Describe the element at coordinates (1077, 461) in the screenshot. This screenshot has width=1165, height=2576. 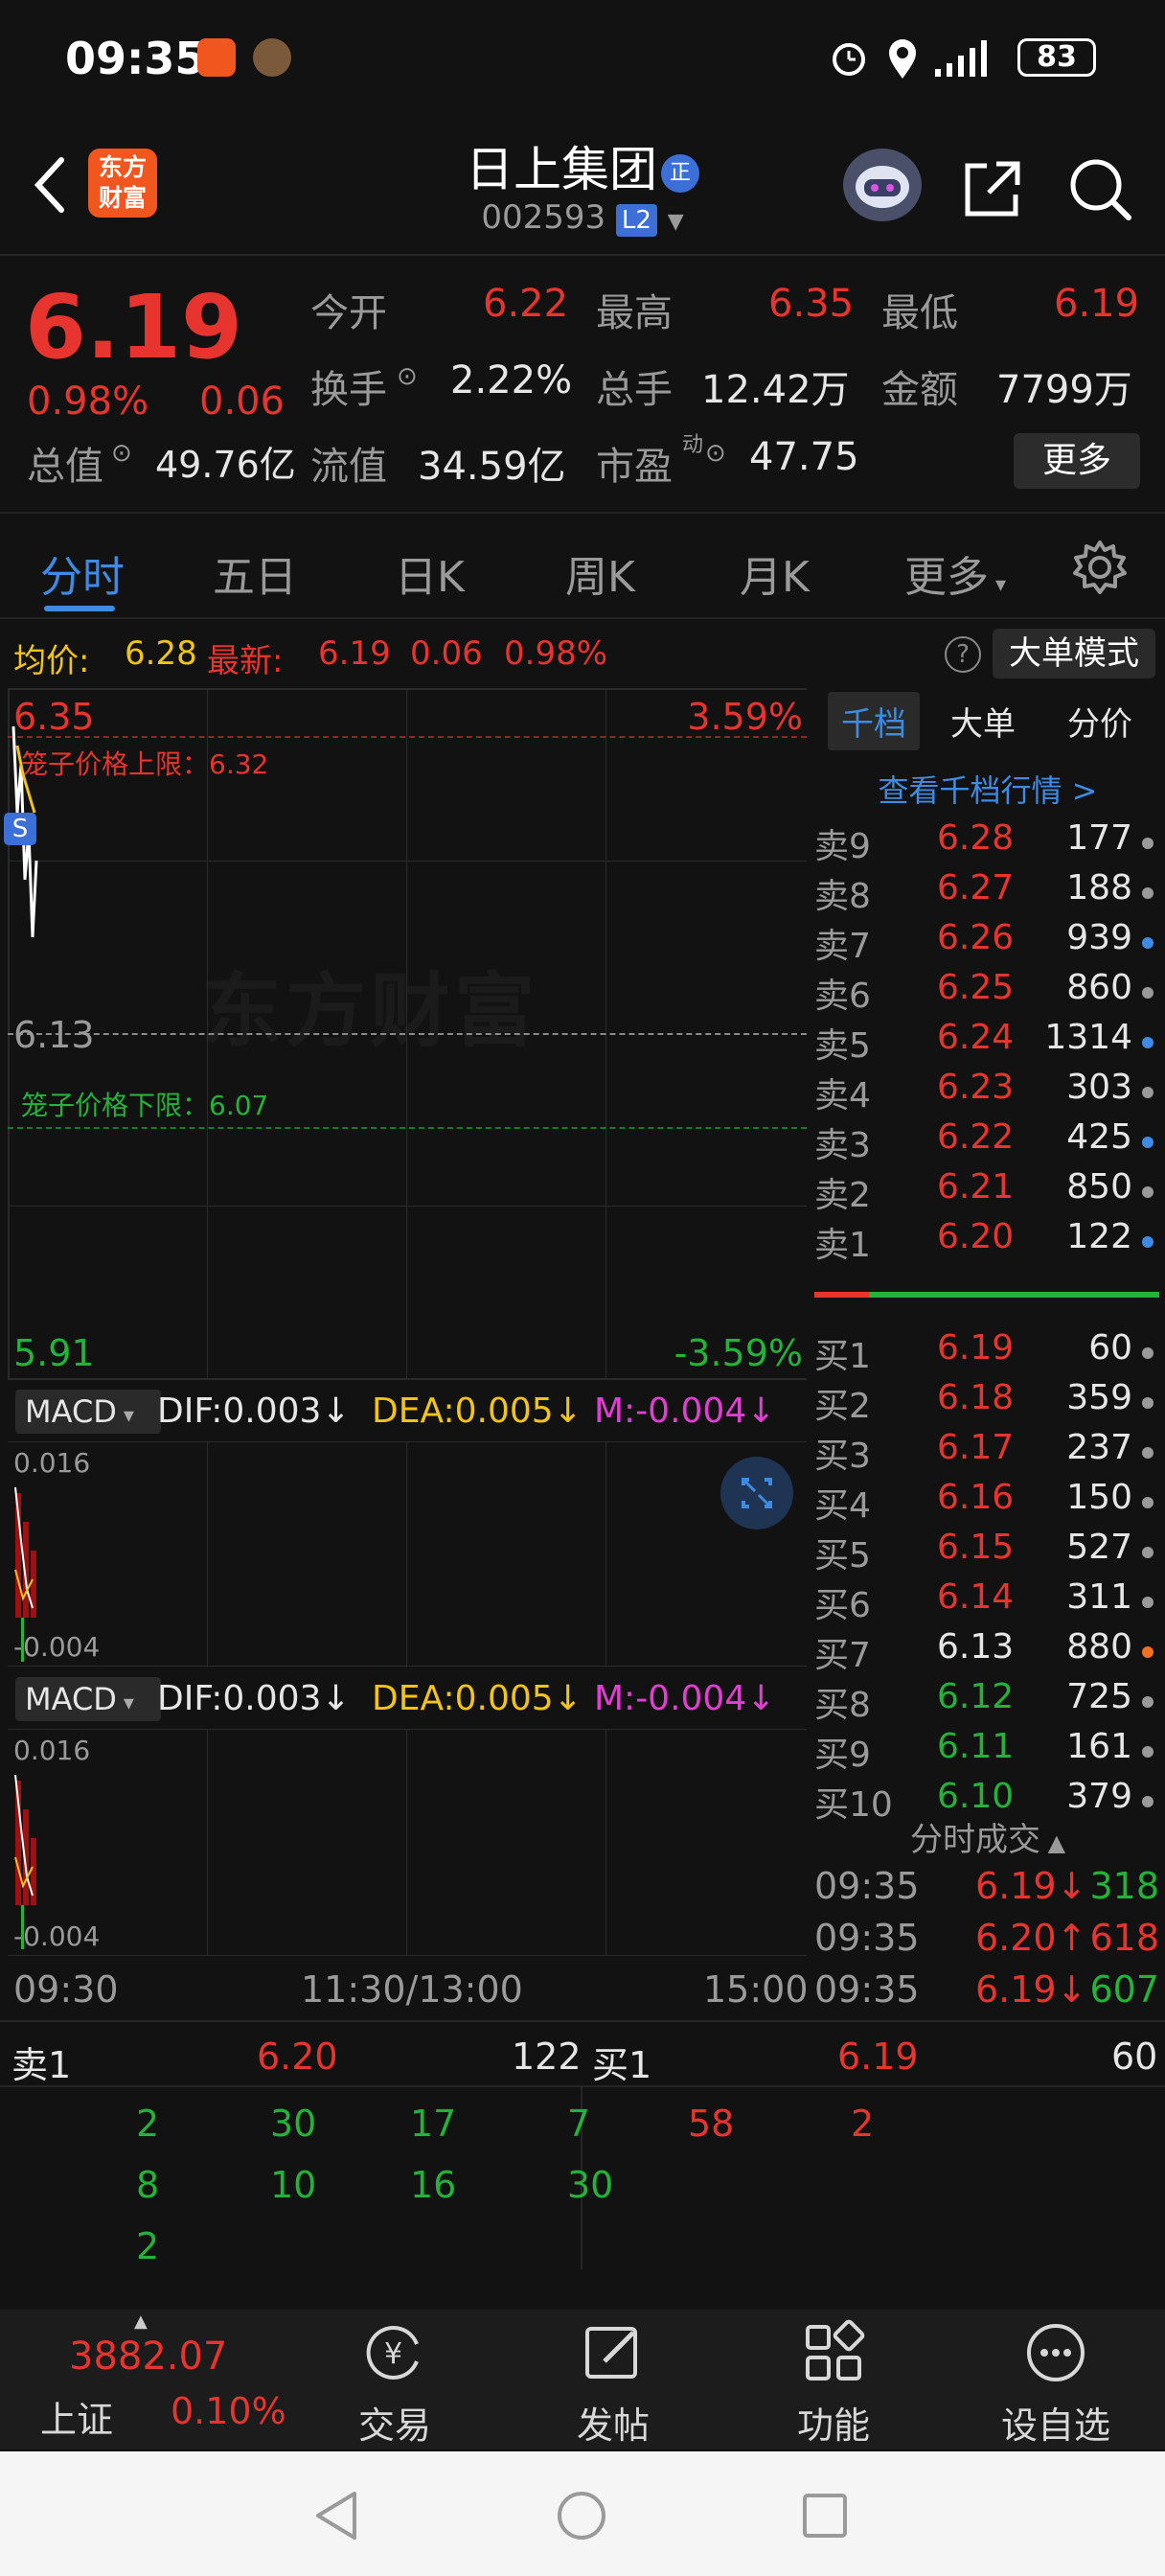
I see `more-button: 更多` at that location.